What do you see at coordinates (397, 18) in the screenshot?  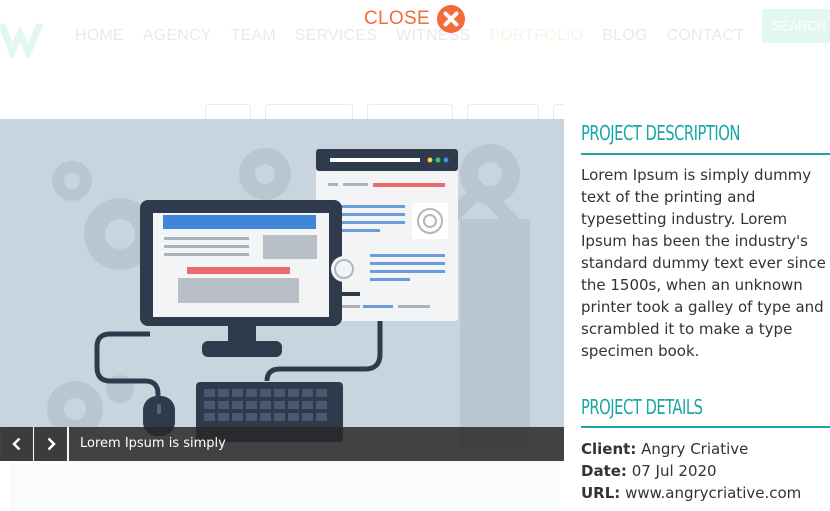 I see `close-label: CLOSE` at bounding box center [397, 18].